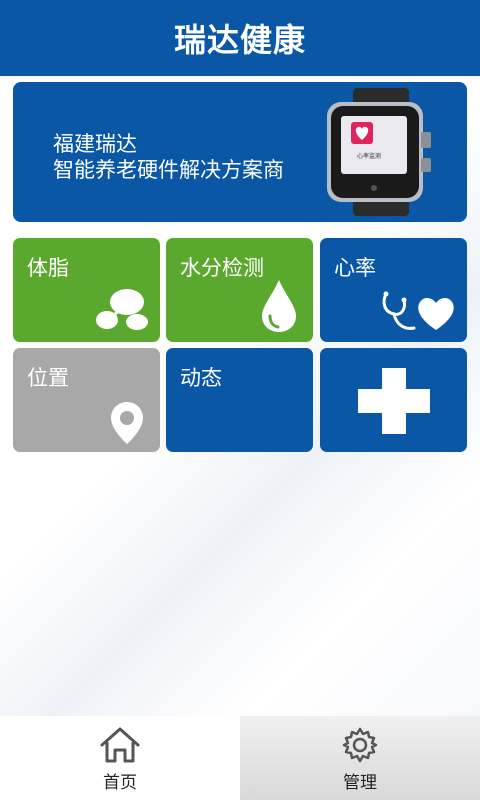 The width and height of the screenshot is (480, 800). What do you see at coordinates (239, 400) in the screenshot?
I see `tile-activity: 动态` at bounding box center [239, 400].